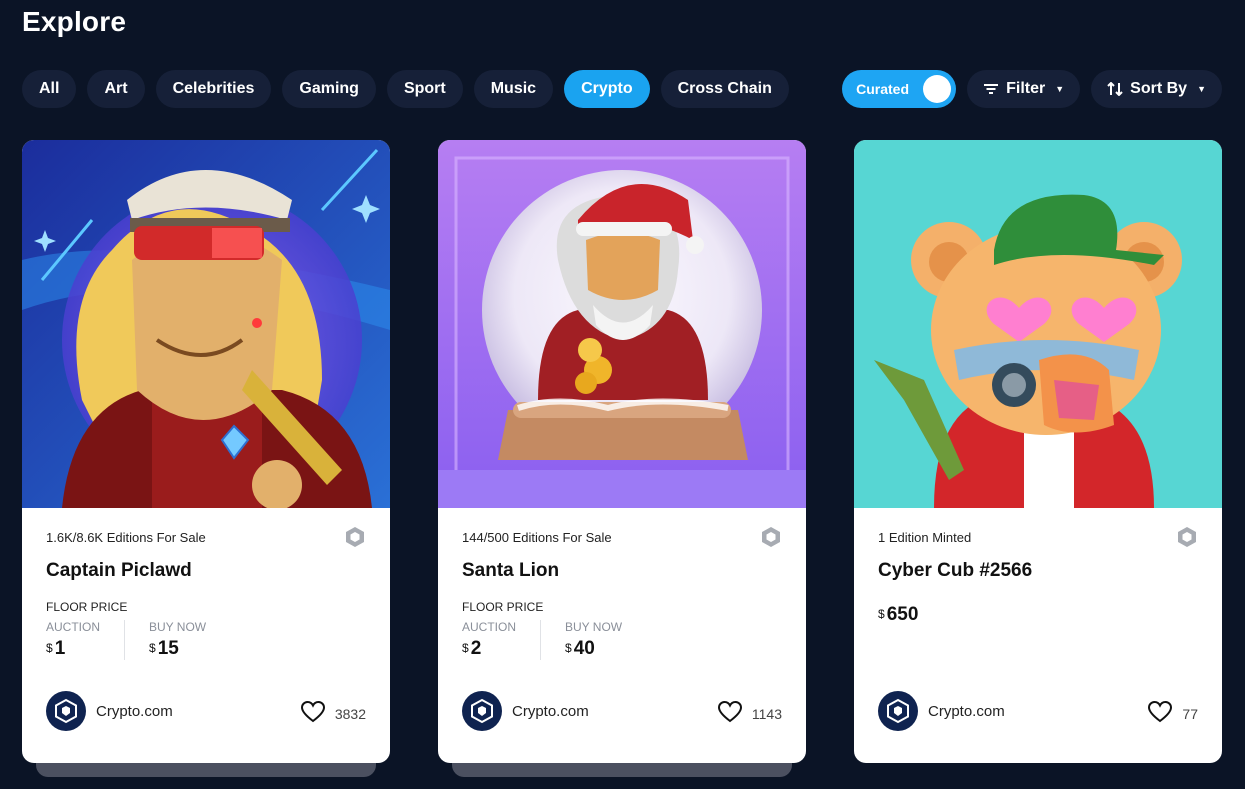  Describe the element at coordinates (126, 537) in the screenshot. I see `editions-text: 1.6K/8.6K Editions For Sale` at that location.